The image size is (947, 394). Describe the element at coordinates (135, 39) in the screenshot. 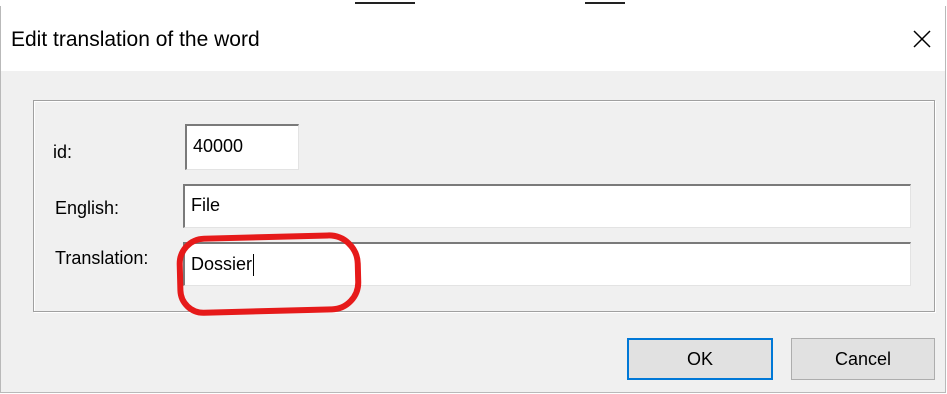

I see `dialog-title: Edit translation of the word` at that location.